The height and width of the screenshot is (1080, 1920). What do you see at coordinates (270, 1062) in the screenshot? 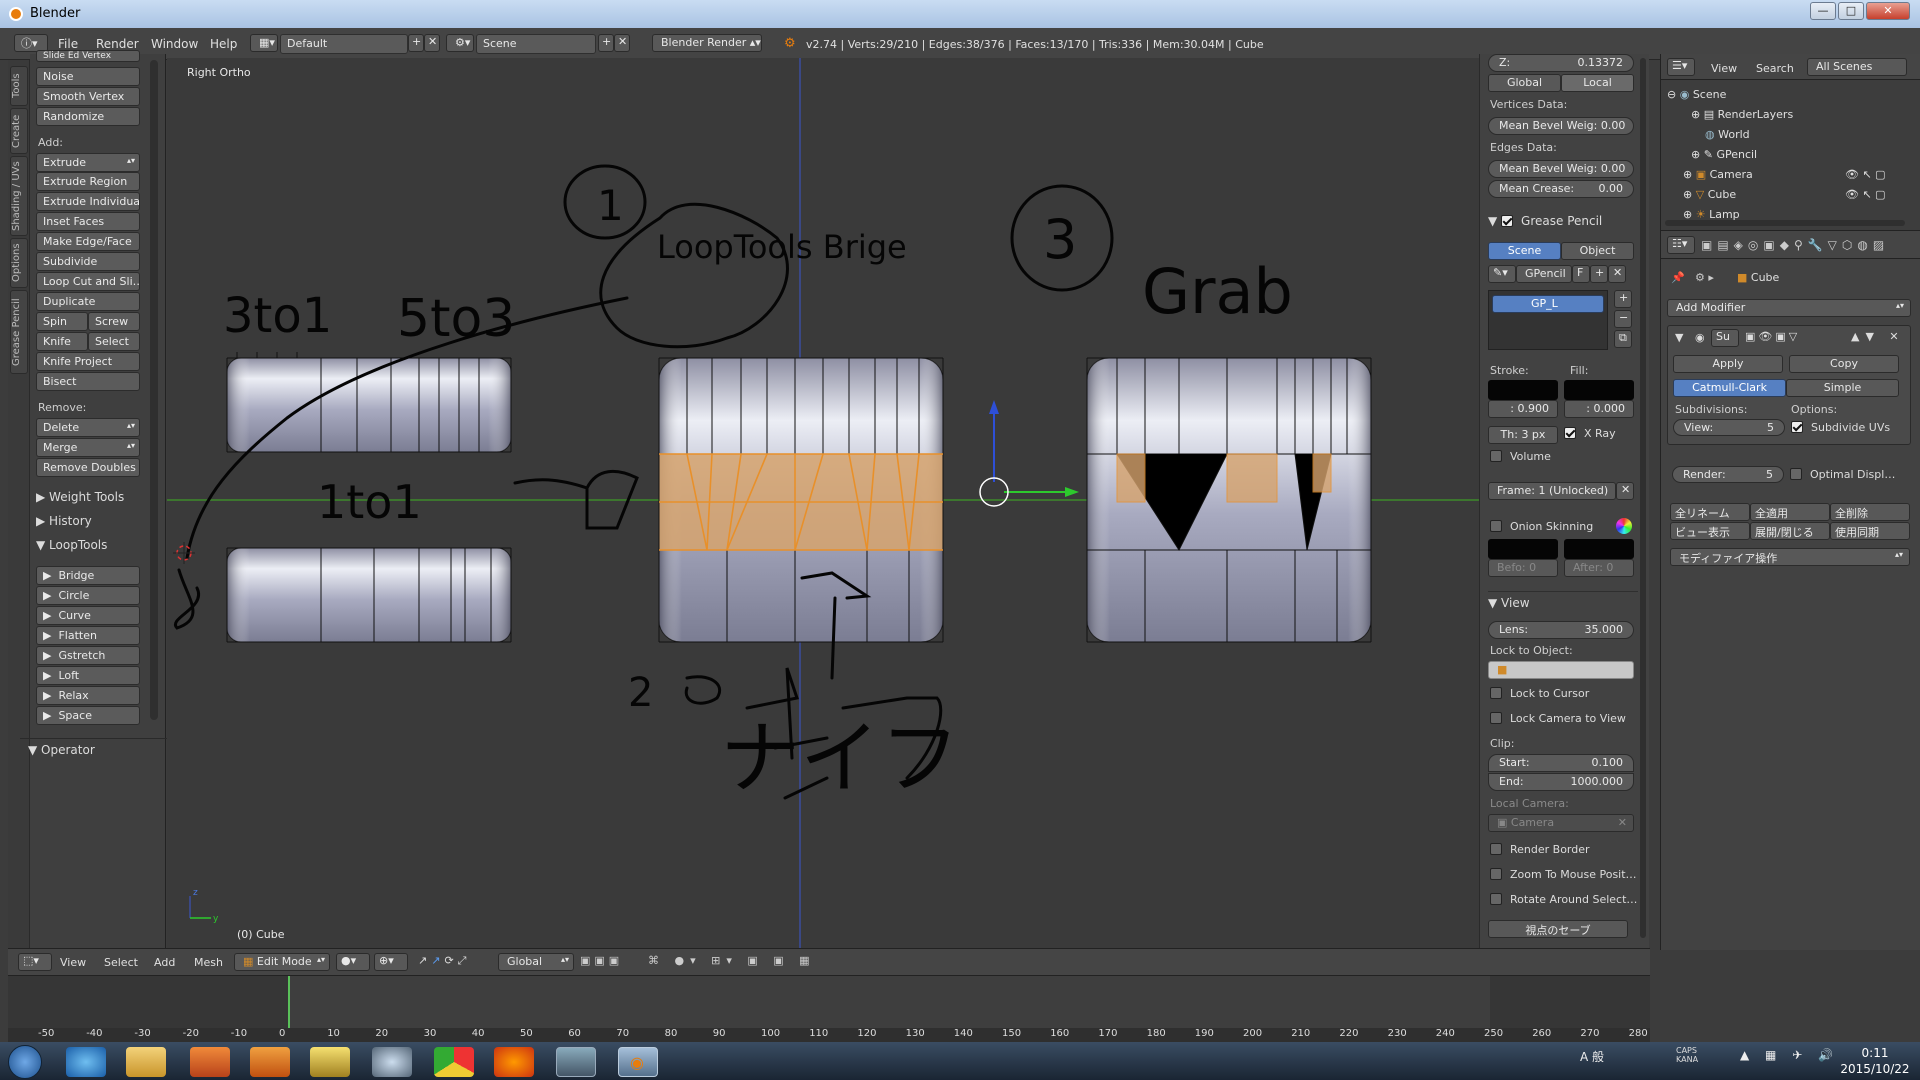
I see `media-player-icon` at bounding box center [270, 1062].